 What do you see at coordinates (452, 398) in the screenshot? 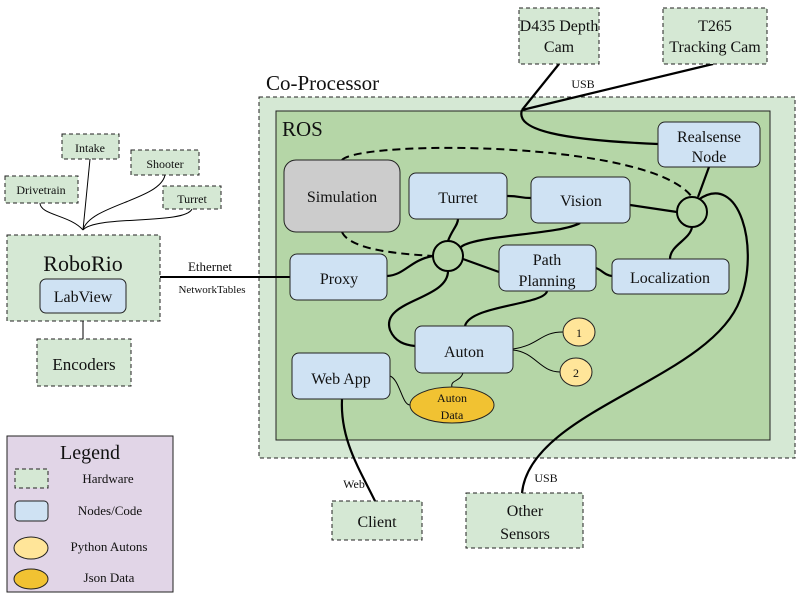
I see `auton-data-label: Auton` at bounding box center [452, 398].